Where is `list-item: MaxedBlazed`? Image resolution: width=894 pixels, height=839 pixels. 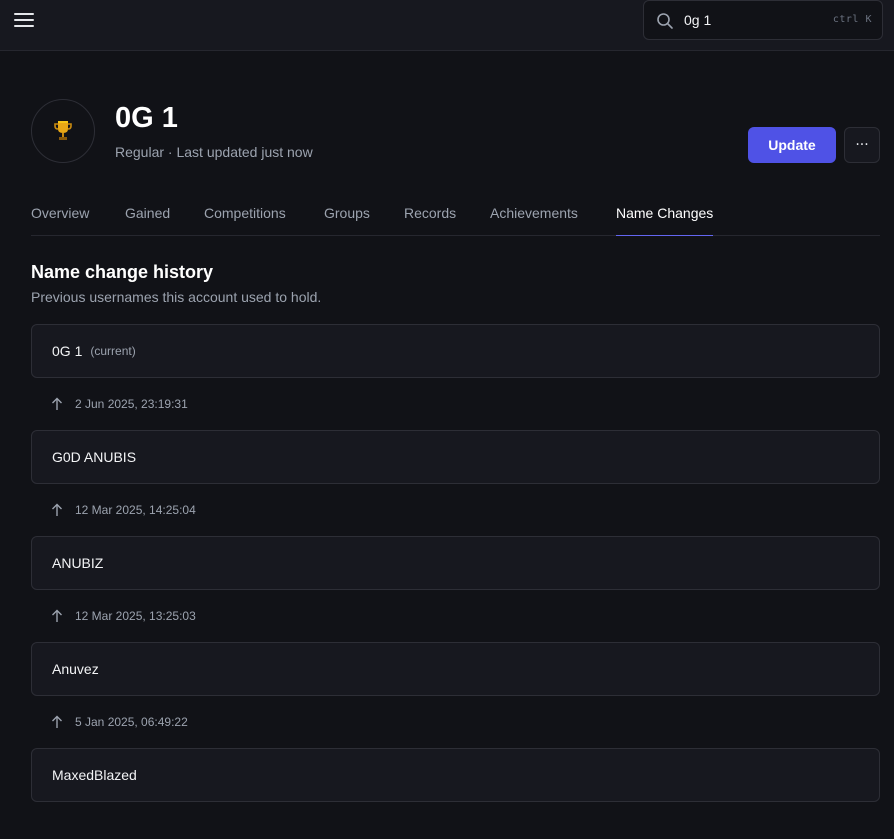 list-item: MaxedBlazed is located at coordinates (455, 775).